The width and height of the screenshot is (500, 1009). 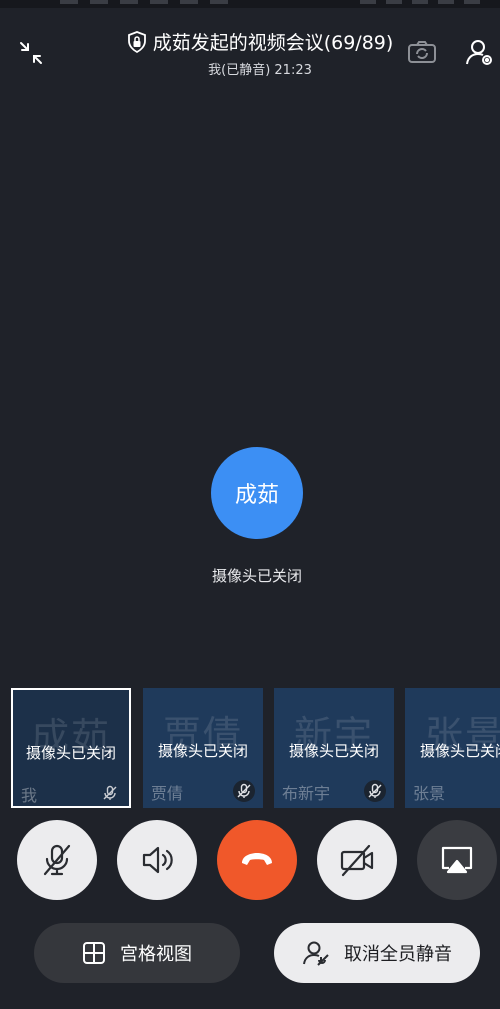 I want to click on switch-camera-button, so click(x=422, y=52).